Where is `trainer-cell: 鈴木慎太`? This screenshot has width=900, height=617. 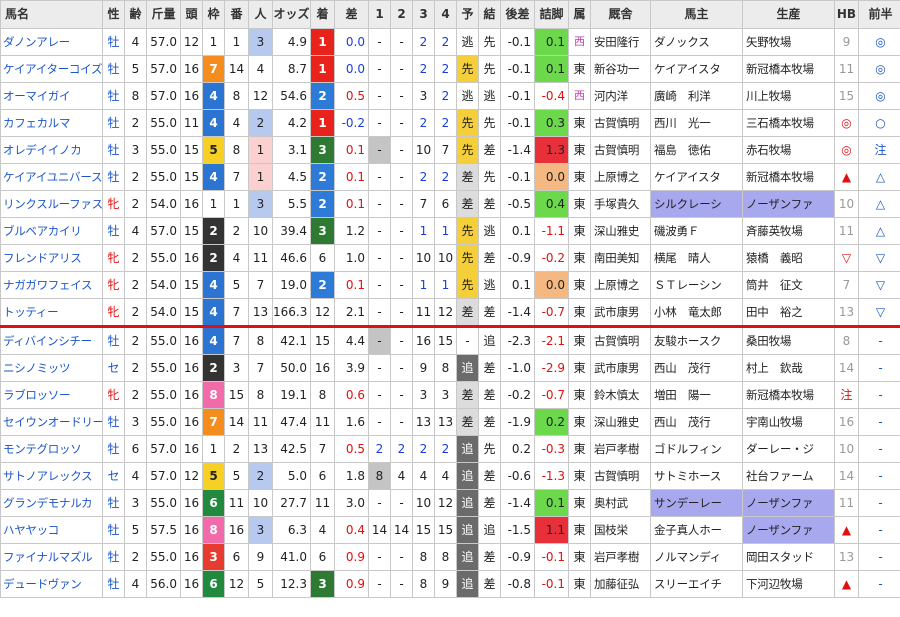
trainer-cell: 鈴木慎太 is located at coordinates (620, 395).